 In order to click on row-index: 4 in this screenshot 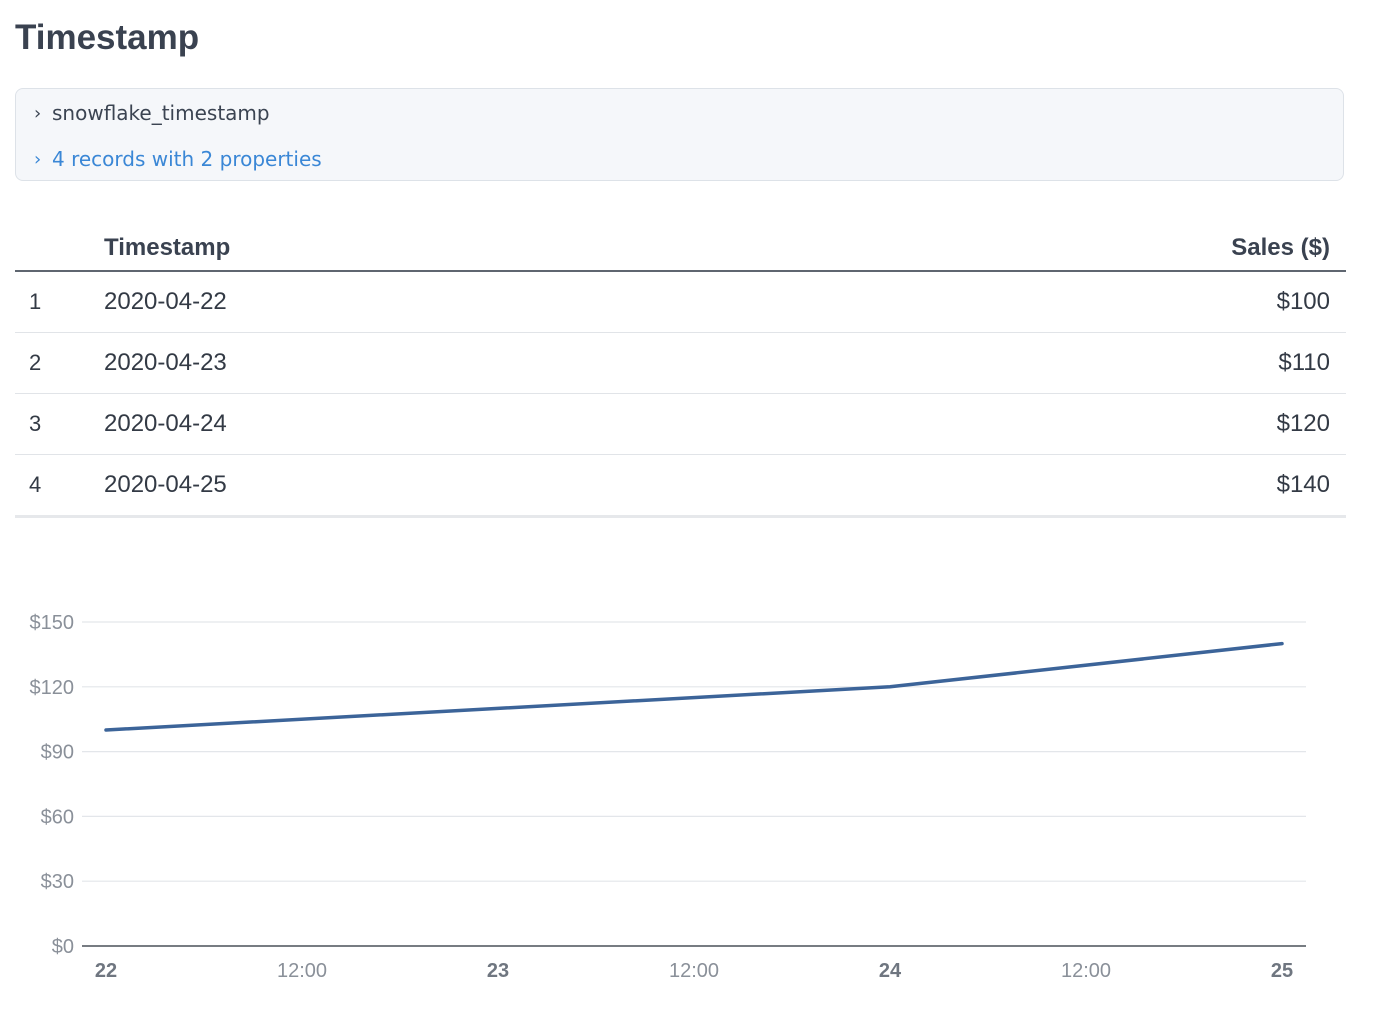, I will do `click(51, 486)`.